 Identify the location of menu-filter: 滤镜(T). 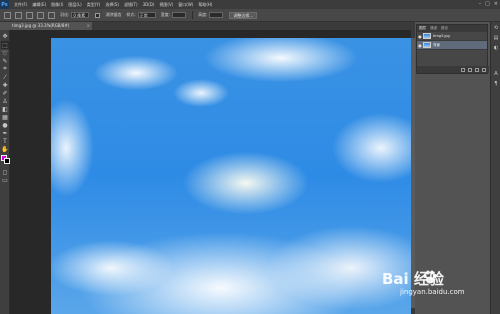
(131, 5).